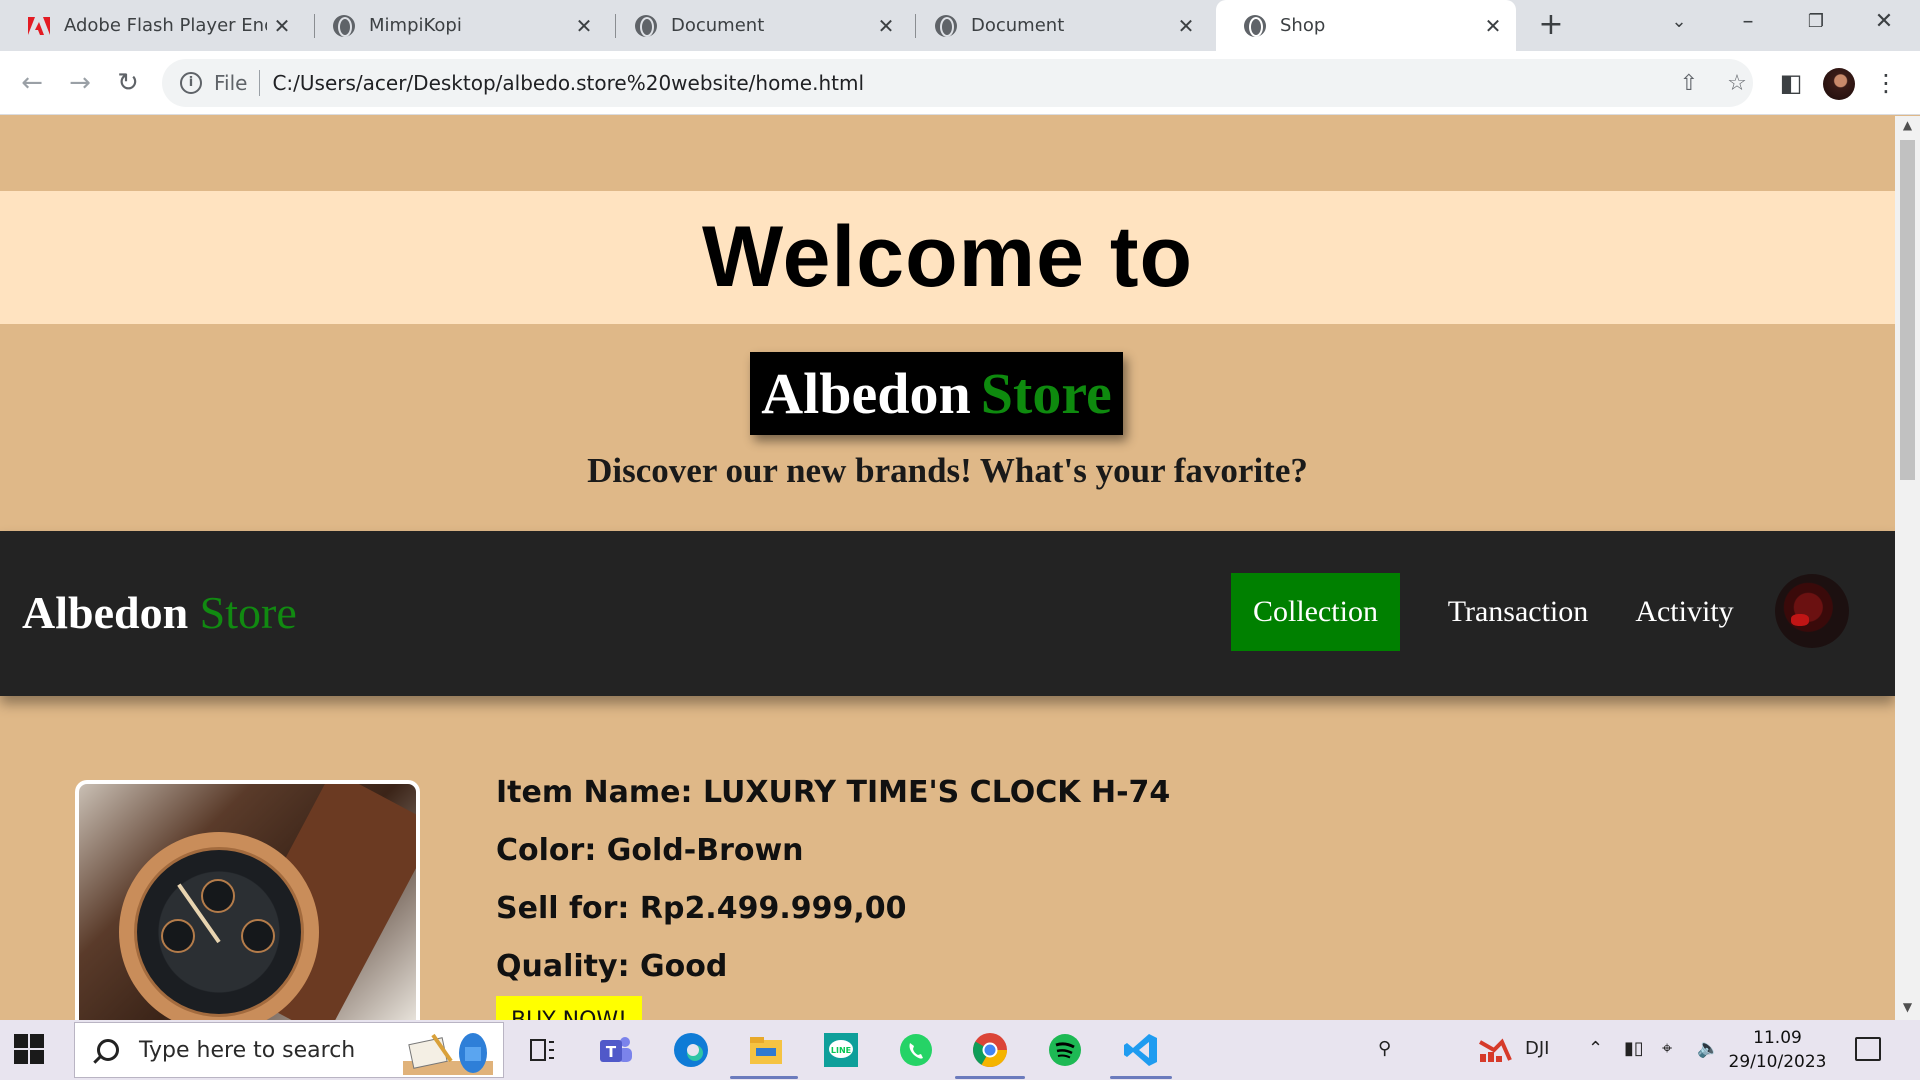  I want to click on system-clock: 11.09 29/10/2023, so click(1777, 1050).